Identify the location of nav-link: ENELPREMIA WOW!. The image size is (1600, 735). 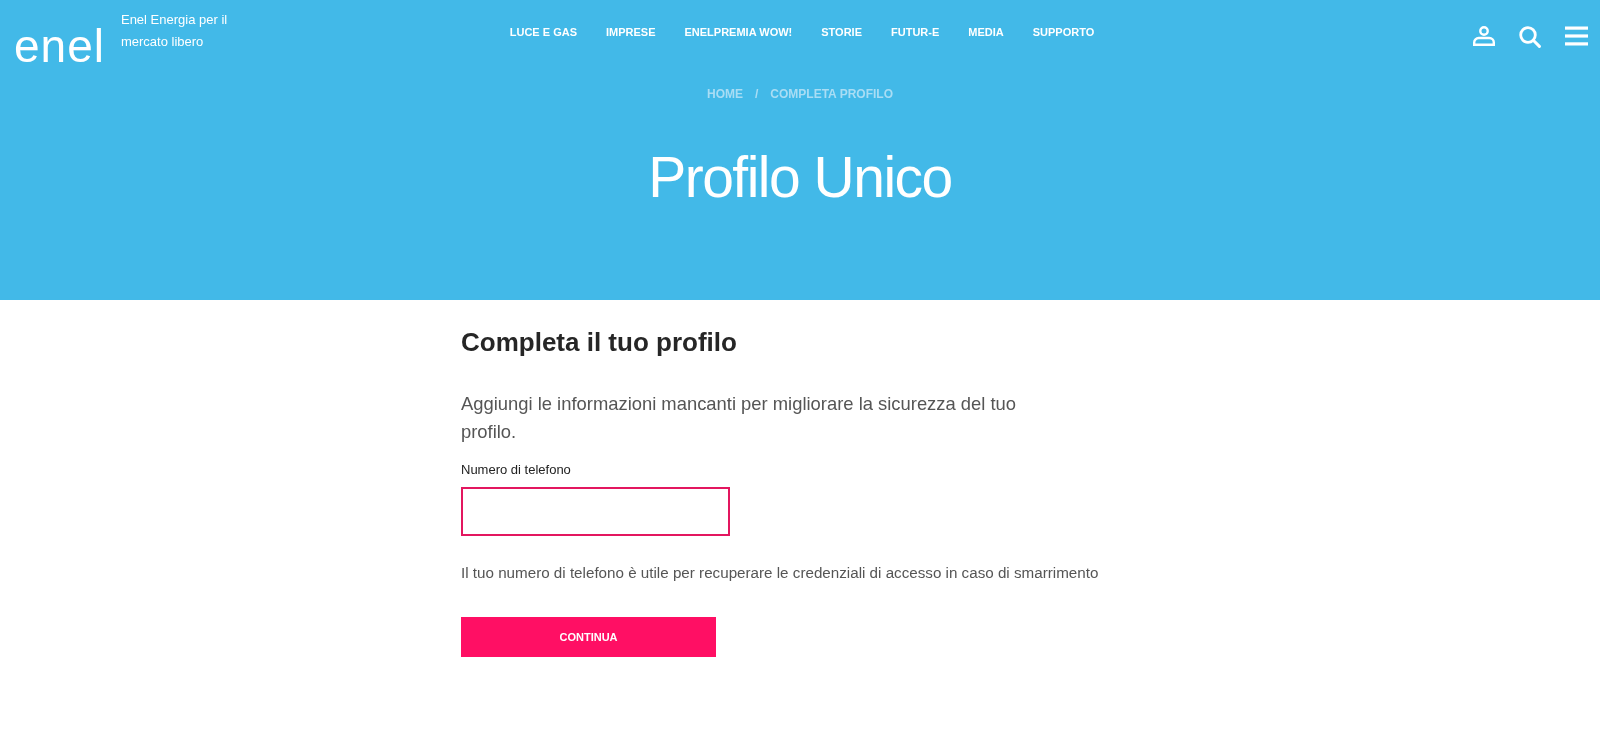
(738, 32).